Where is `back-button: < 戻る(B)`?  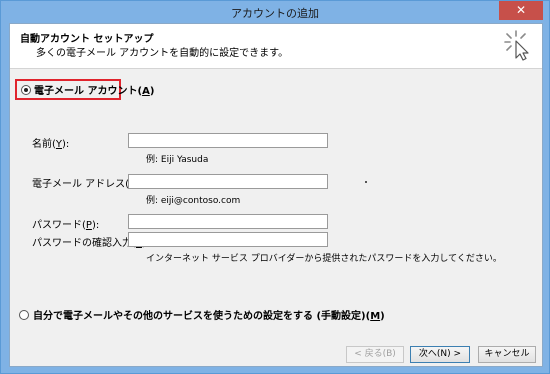
back-button: < 戻る(B) is located at coordinates (375, 354).